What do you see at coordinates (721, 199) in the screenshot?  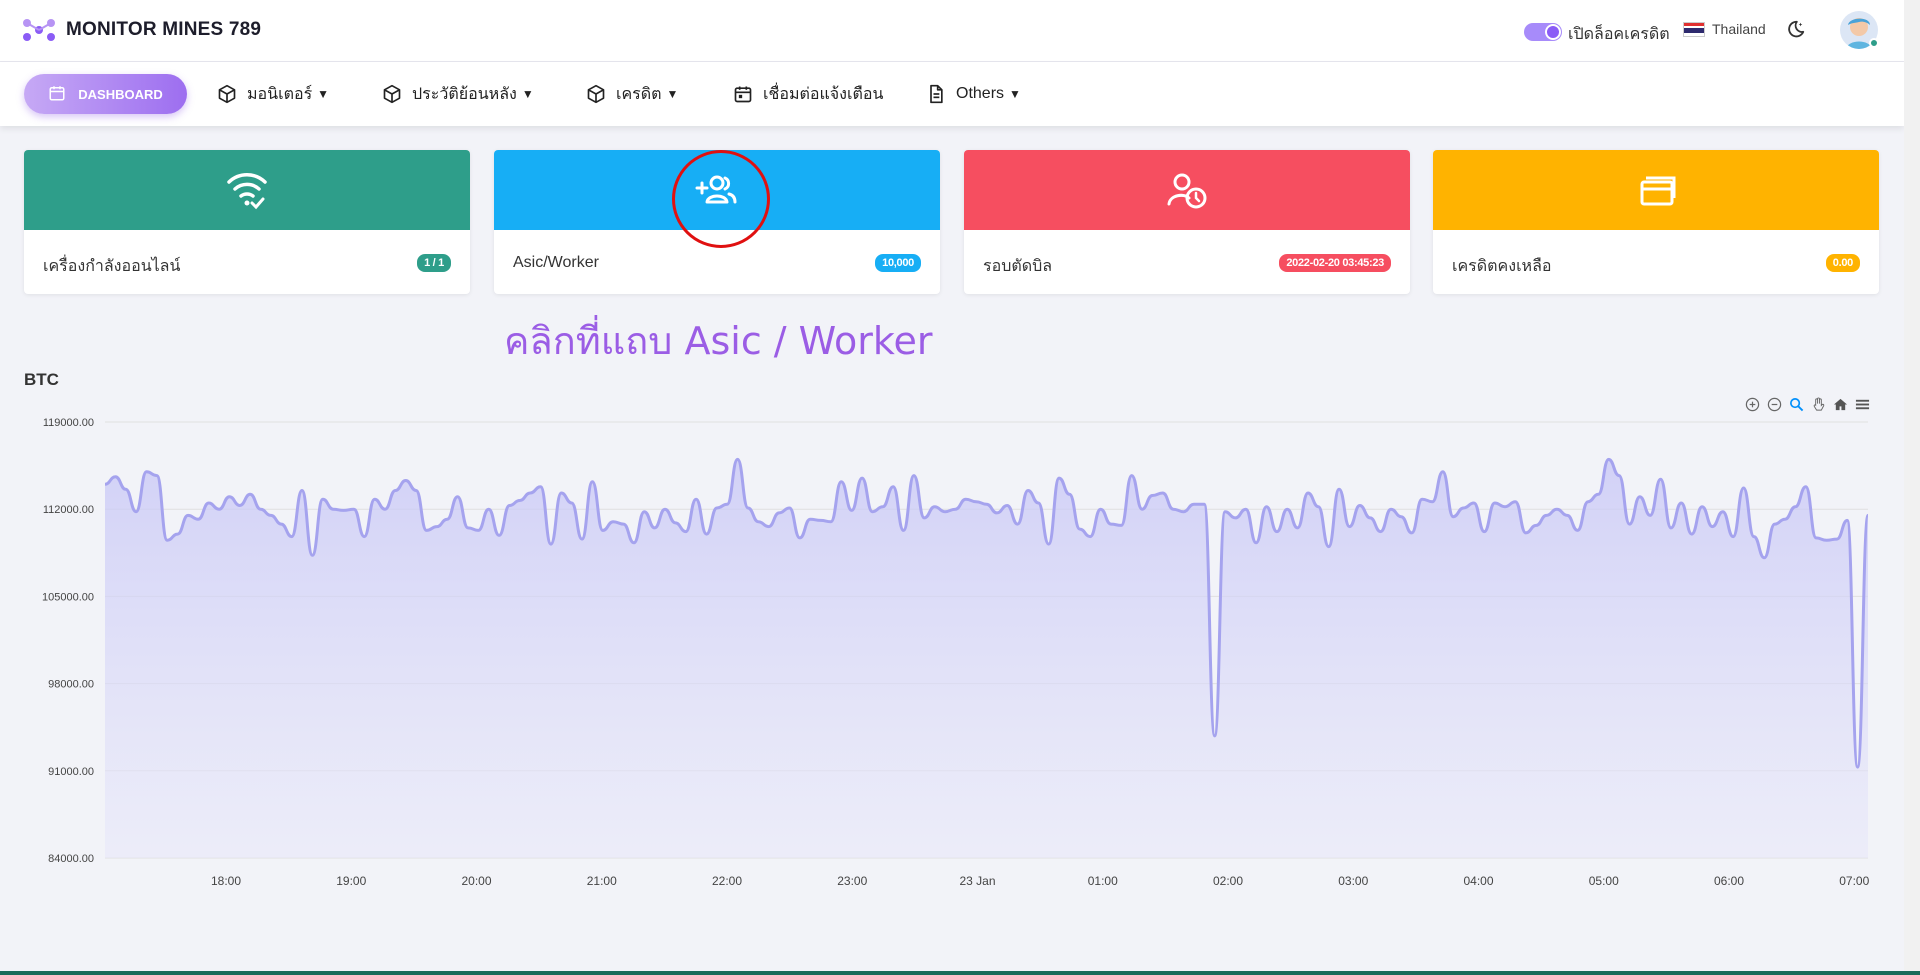 I see `highlight-circle-annotation` at bounding box center [721, 199].